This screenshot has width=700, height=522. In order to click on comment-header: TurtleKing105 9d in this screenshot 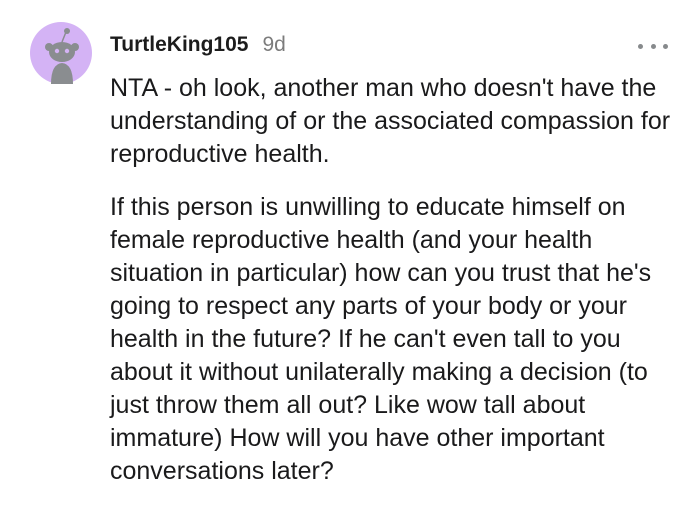, I will do `click(198, 45)`.